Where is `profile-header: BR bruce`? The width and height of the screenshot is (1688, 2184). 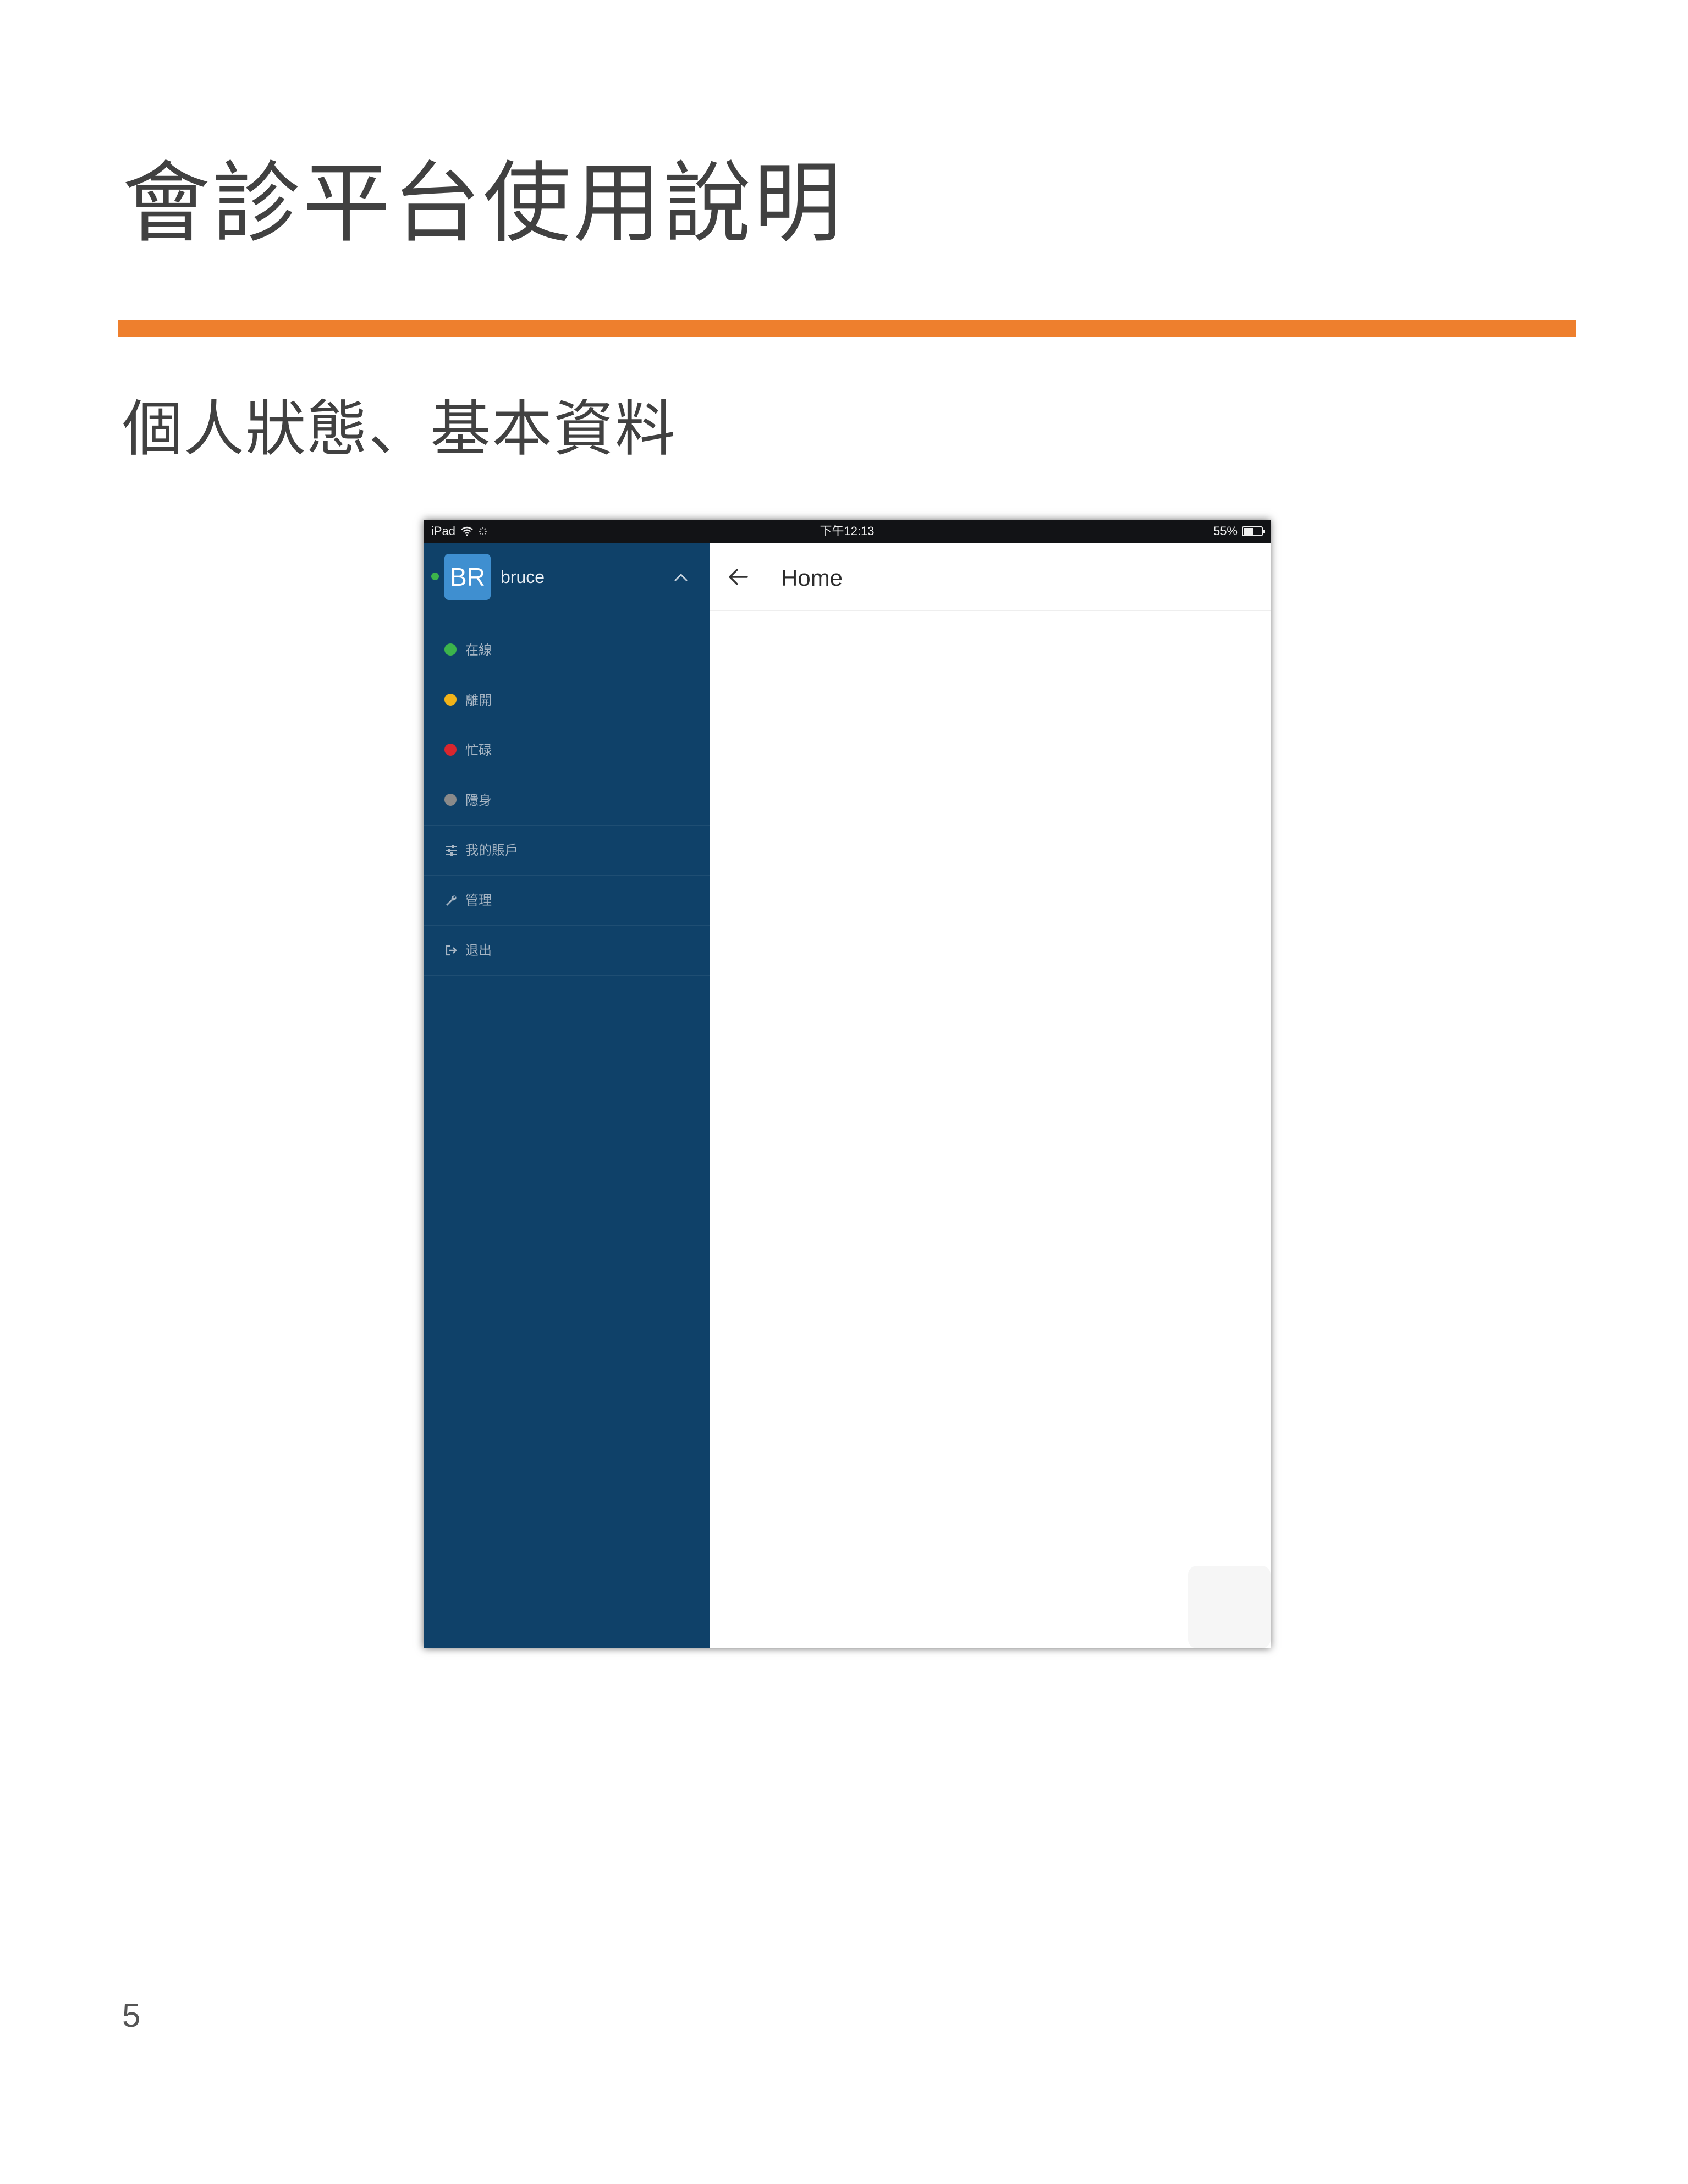
profile-header: BR bruce is located at coordinates (567, 576).